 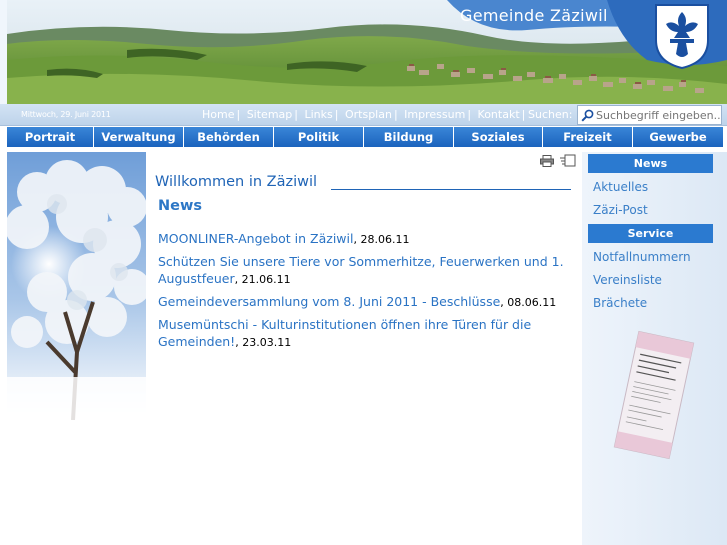 I want to click on sidebar-news-heading: News, so click(x=650, y=163).